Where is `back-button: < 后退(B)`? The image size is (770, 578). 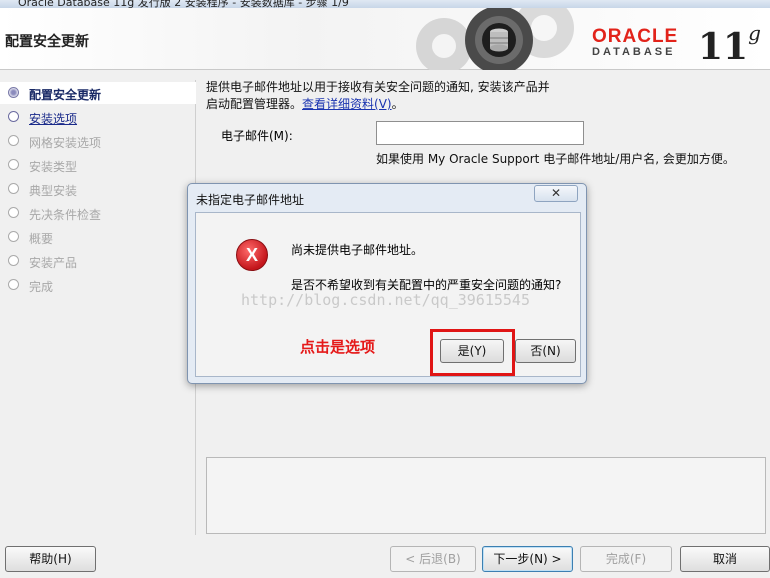 back-button: < 后退(B) is located at coordinates (433, 559).